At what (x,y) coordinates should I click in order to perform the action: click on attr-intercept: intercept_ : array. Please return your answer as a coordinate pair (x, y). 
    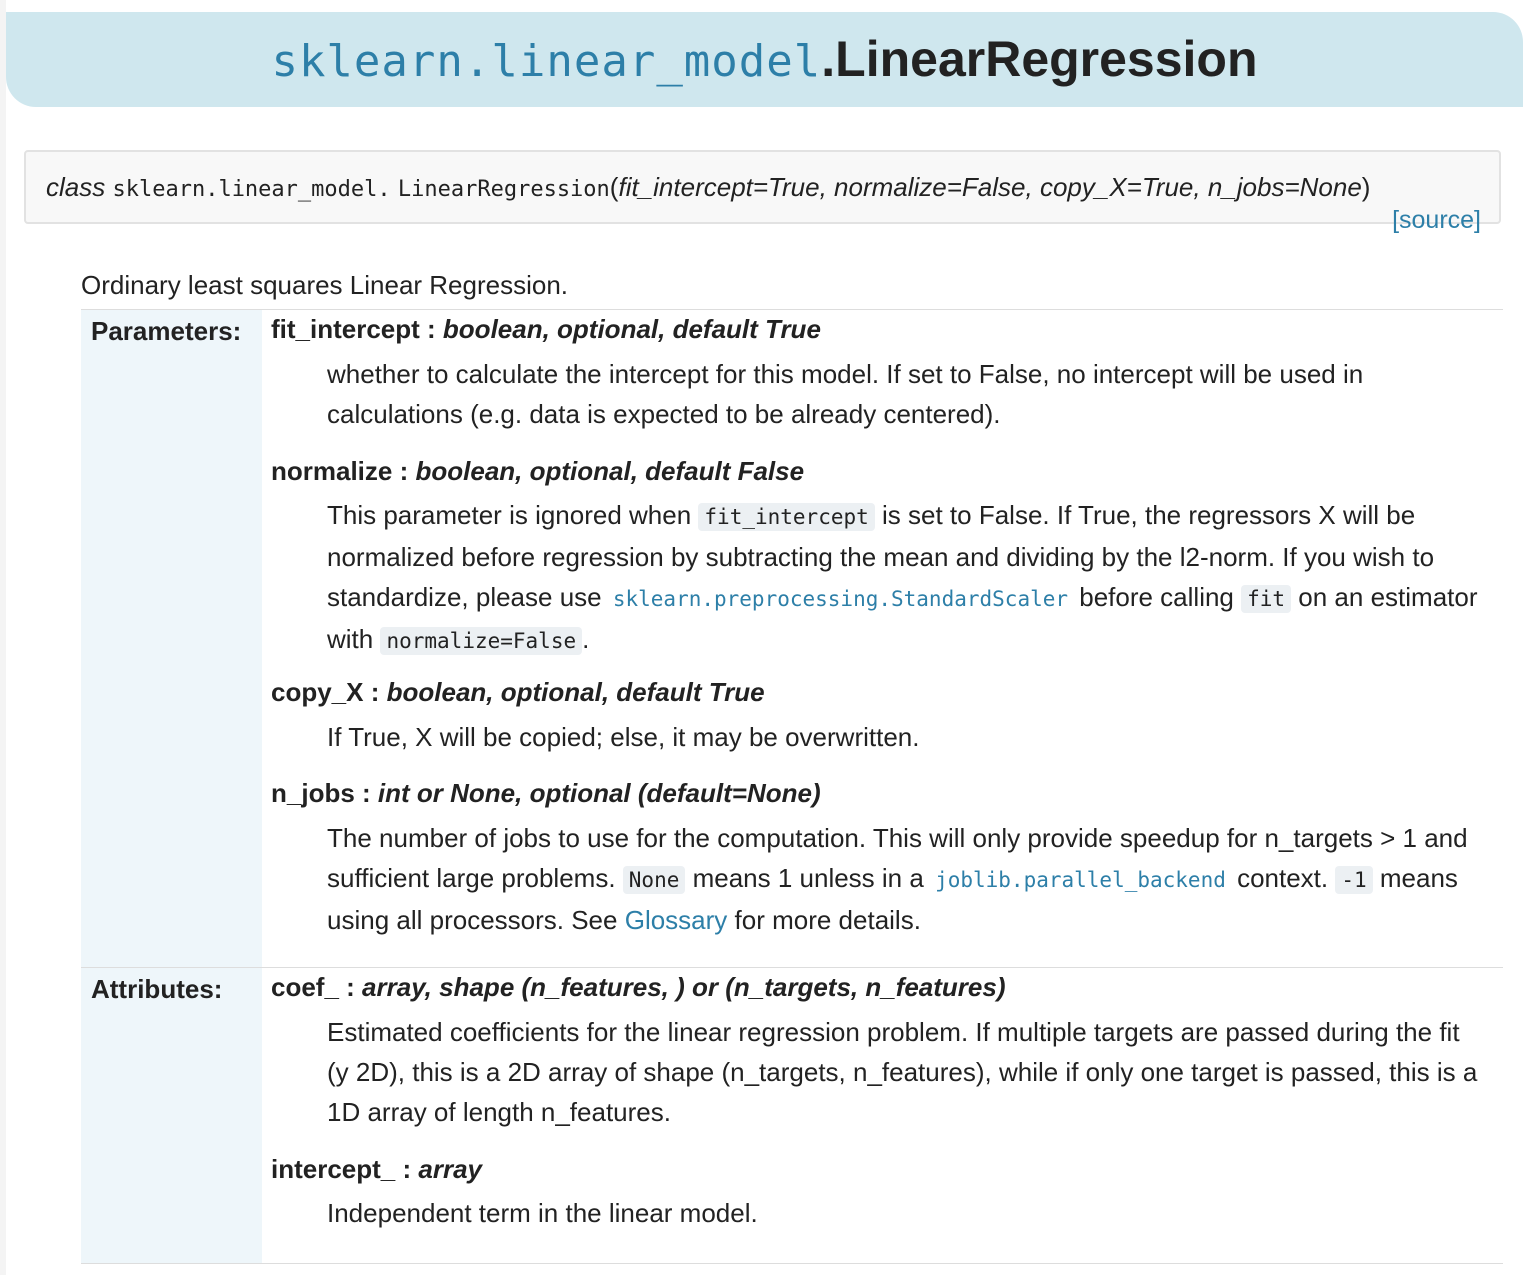
    Looking at the image, I should click on (376, 1169).